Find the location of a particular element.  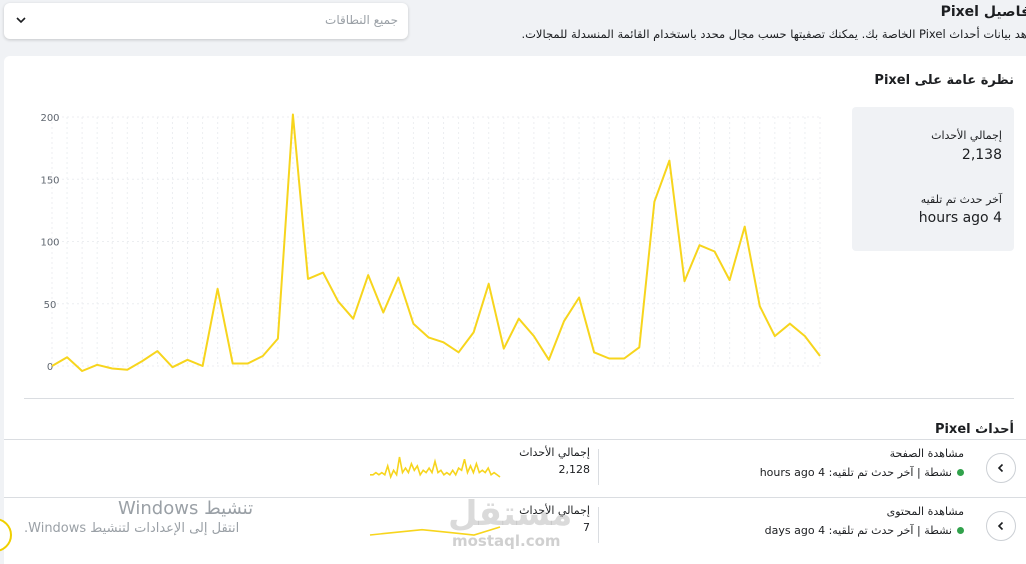

y-tick-label: 0 is located at coordinates (50, 367).